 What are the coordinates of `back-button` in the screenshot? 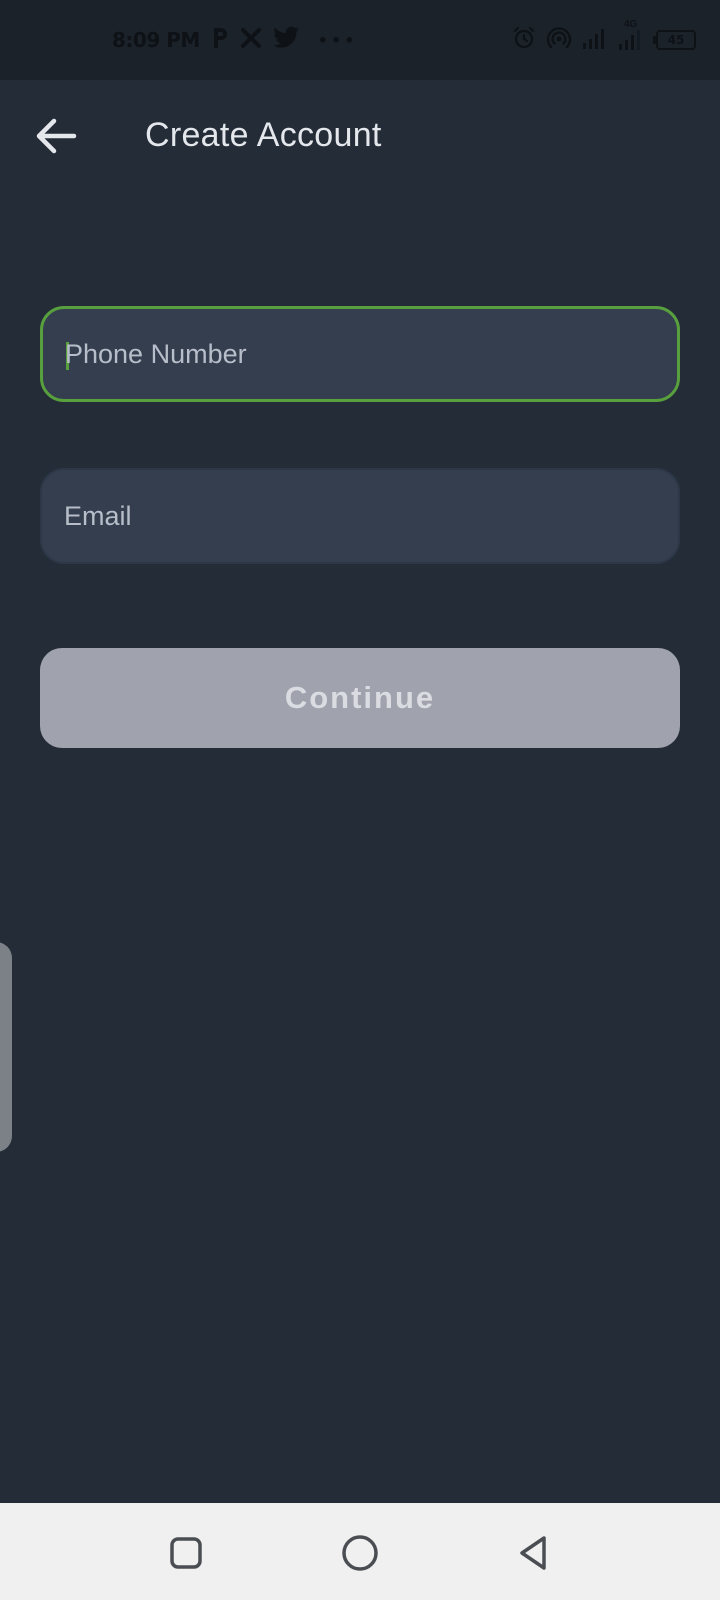 It's located at (56, 138).